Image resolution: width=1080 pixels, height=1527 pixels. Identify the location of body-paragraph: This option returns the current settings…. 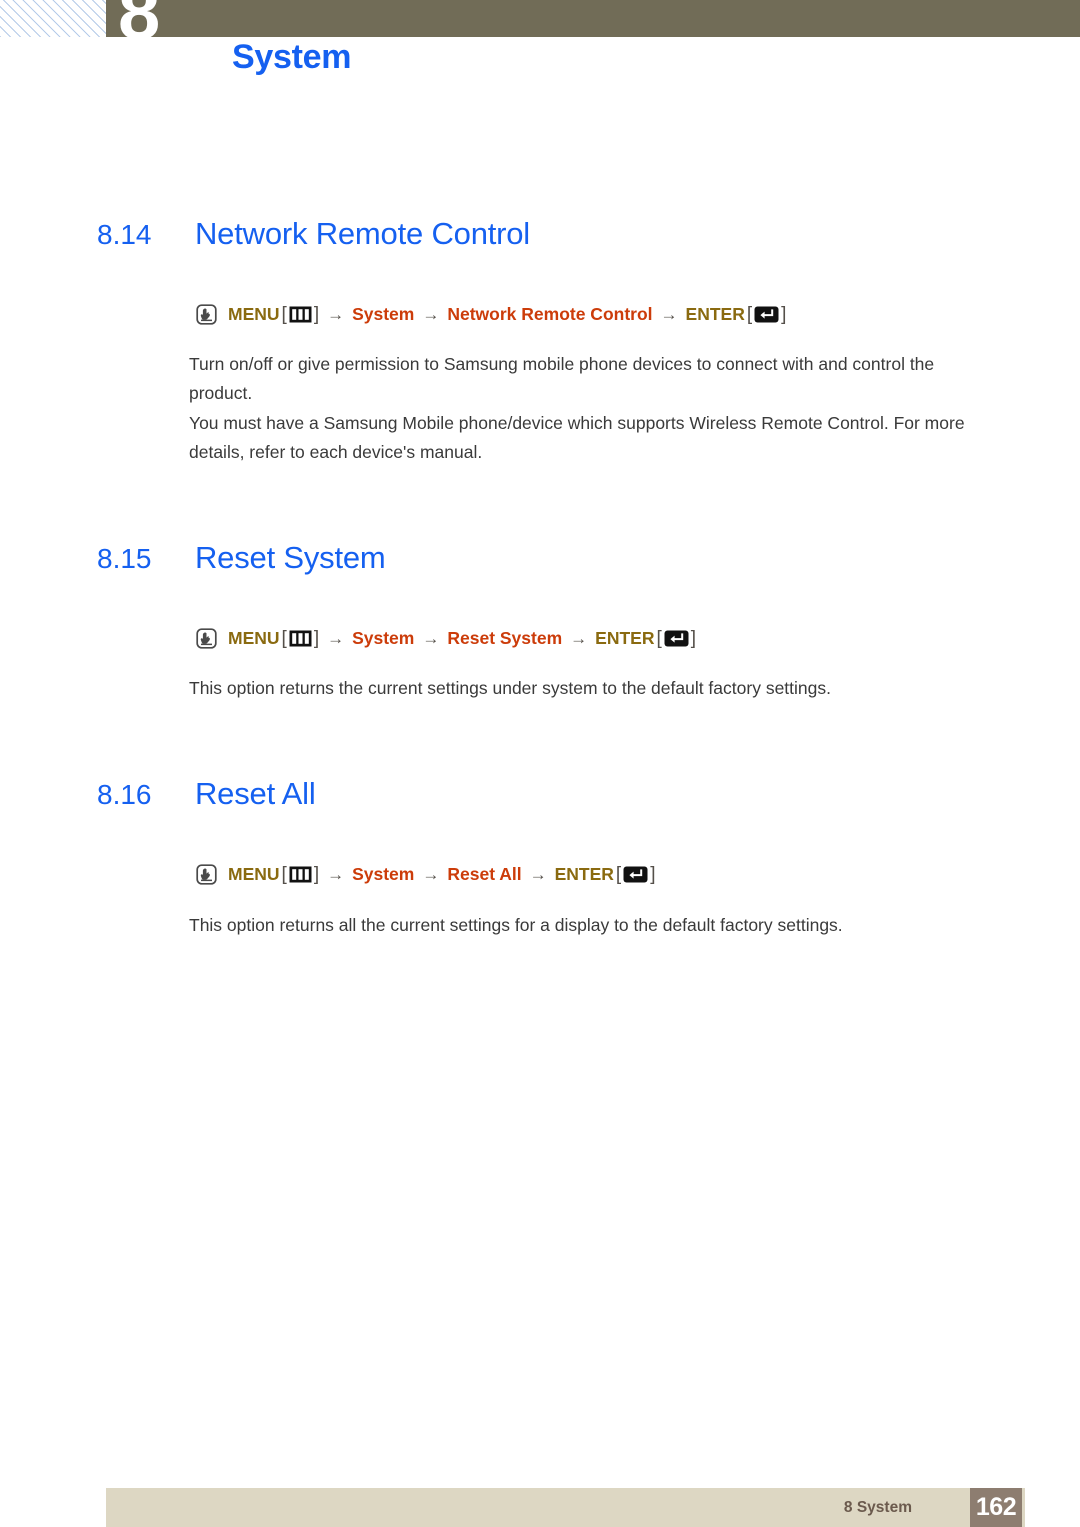
(510, 688).